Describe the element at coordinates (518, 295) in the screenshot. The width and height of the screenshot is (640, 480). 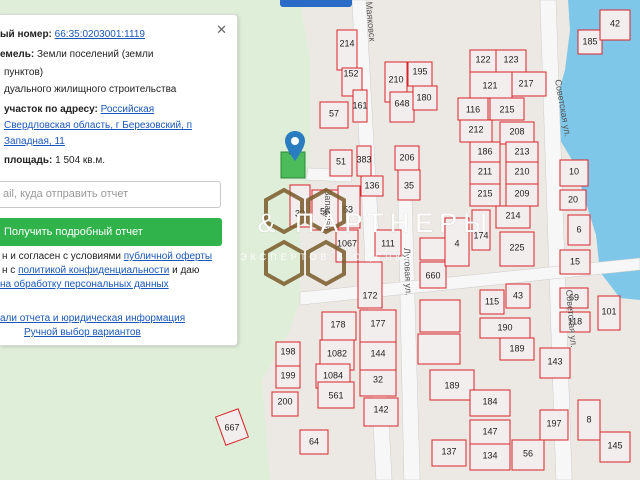
I see `parcel-number-label: 43` at that location.